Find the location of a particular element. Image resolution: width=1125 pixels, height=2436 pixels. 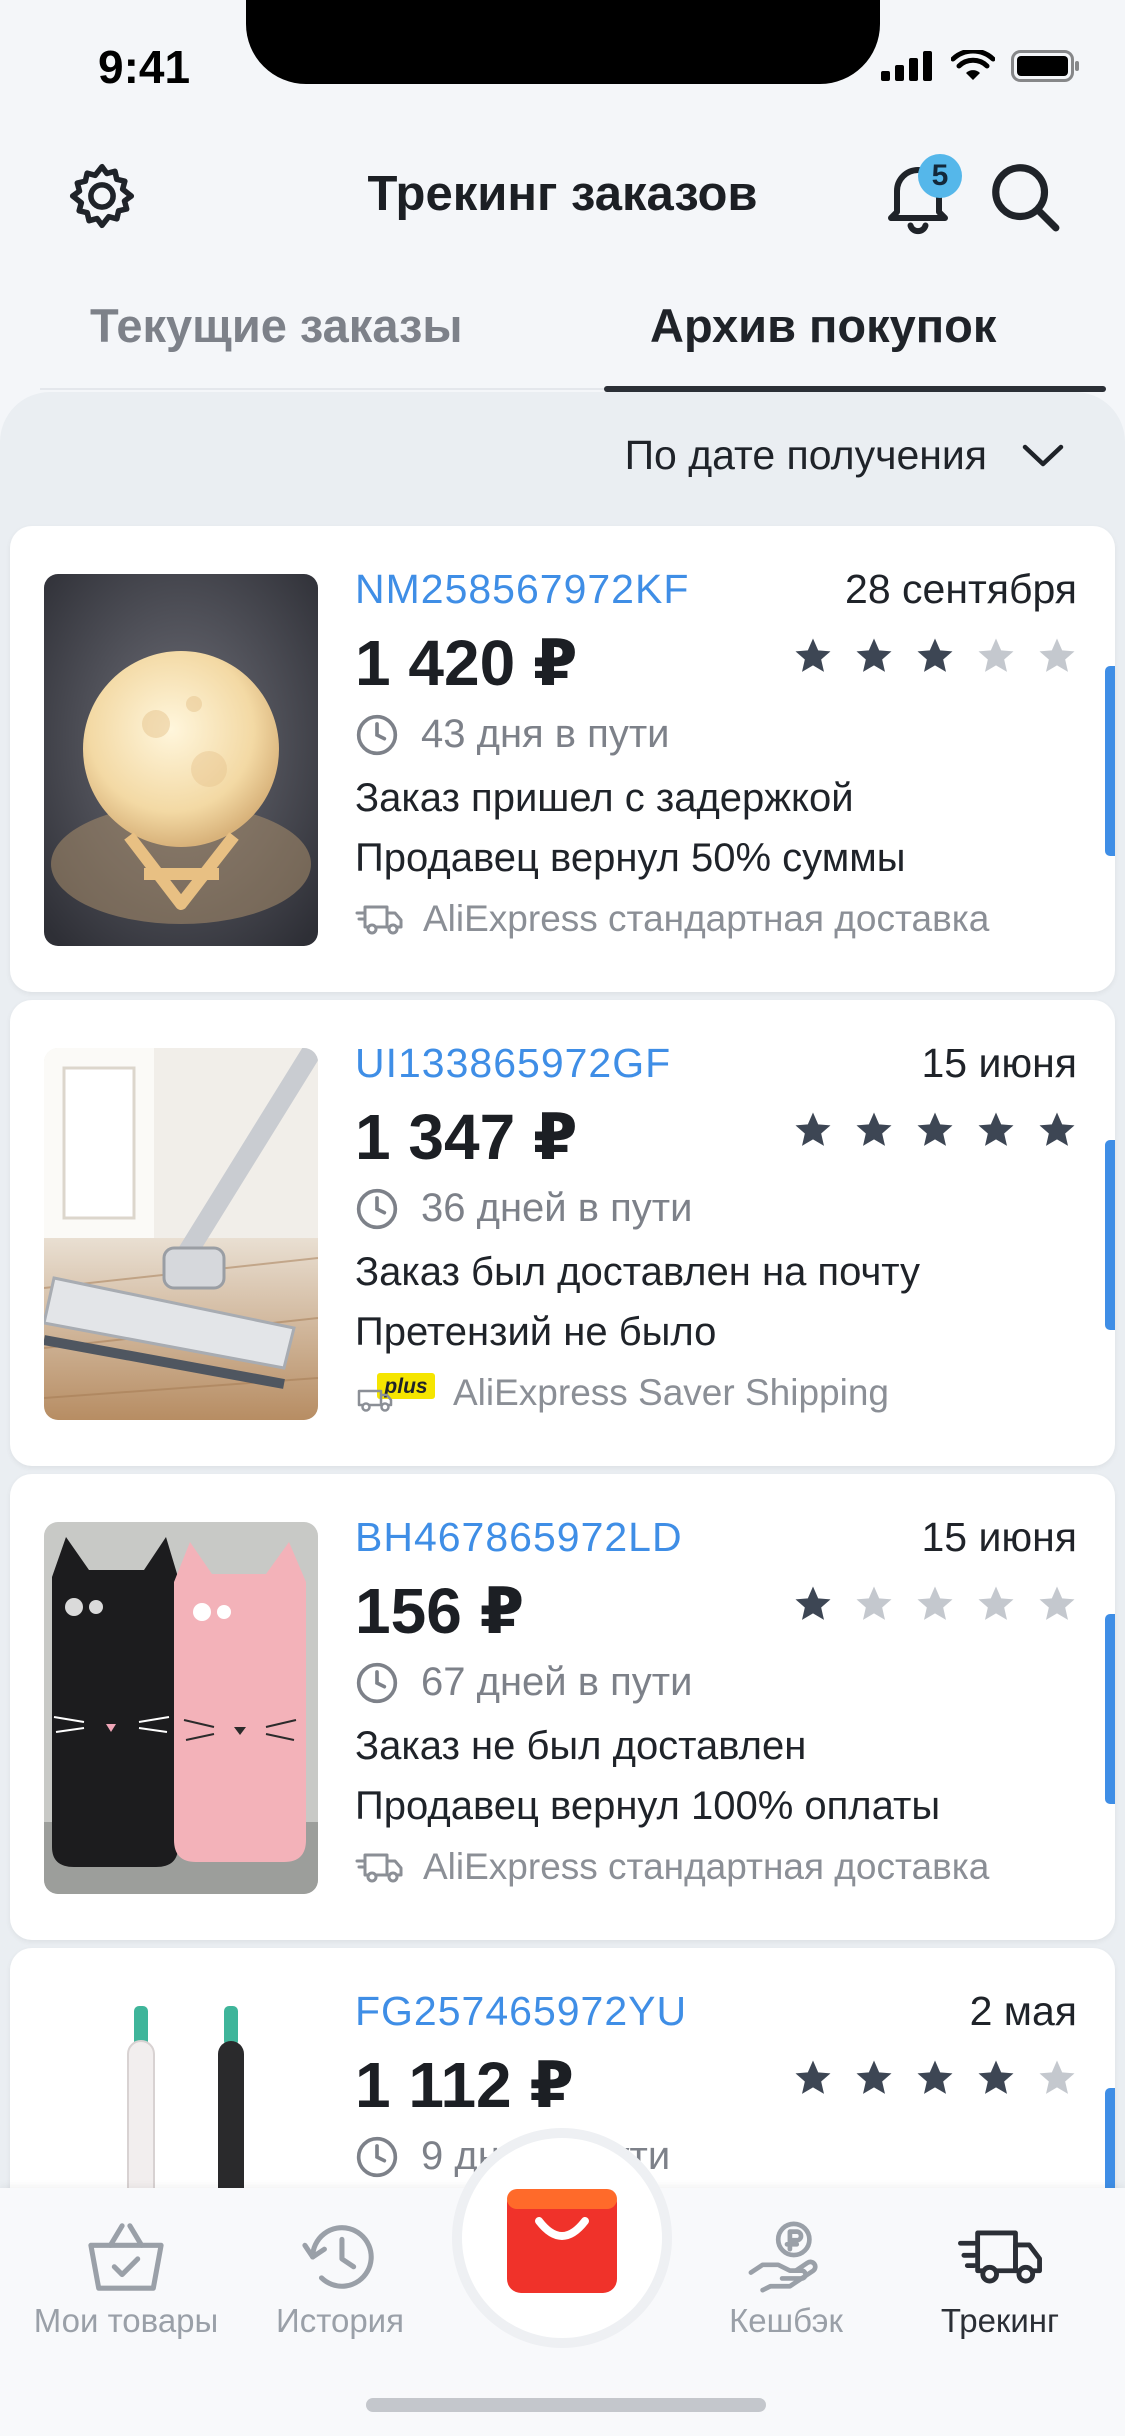

order-price: 1 420 ₽ is located at coordinates (466, 663).